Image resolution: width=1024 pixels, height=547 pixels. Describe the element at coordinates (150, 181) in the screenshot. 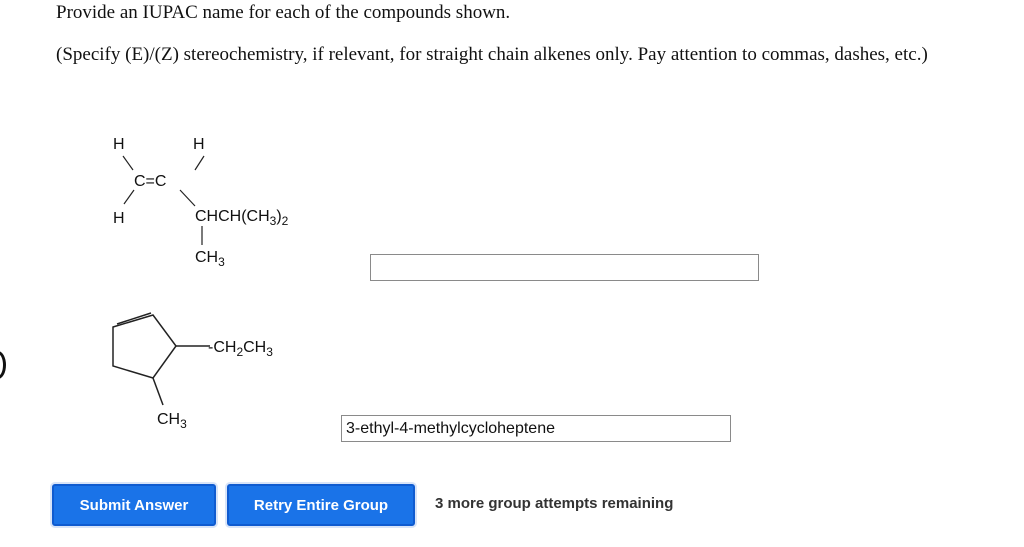

I see `alkene-label: C=C` at that location.